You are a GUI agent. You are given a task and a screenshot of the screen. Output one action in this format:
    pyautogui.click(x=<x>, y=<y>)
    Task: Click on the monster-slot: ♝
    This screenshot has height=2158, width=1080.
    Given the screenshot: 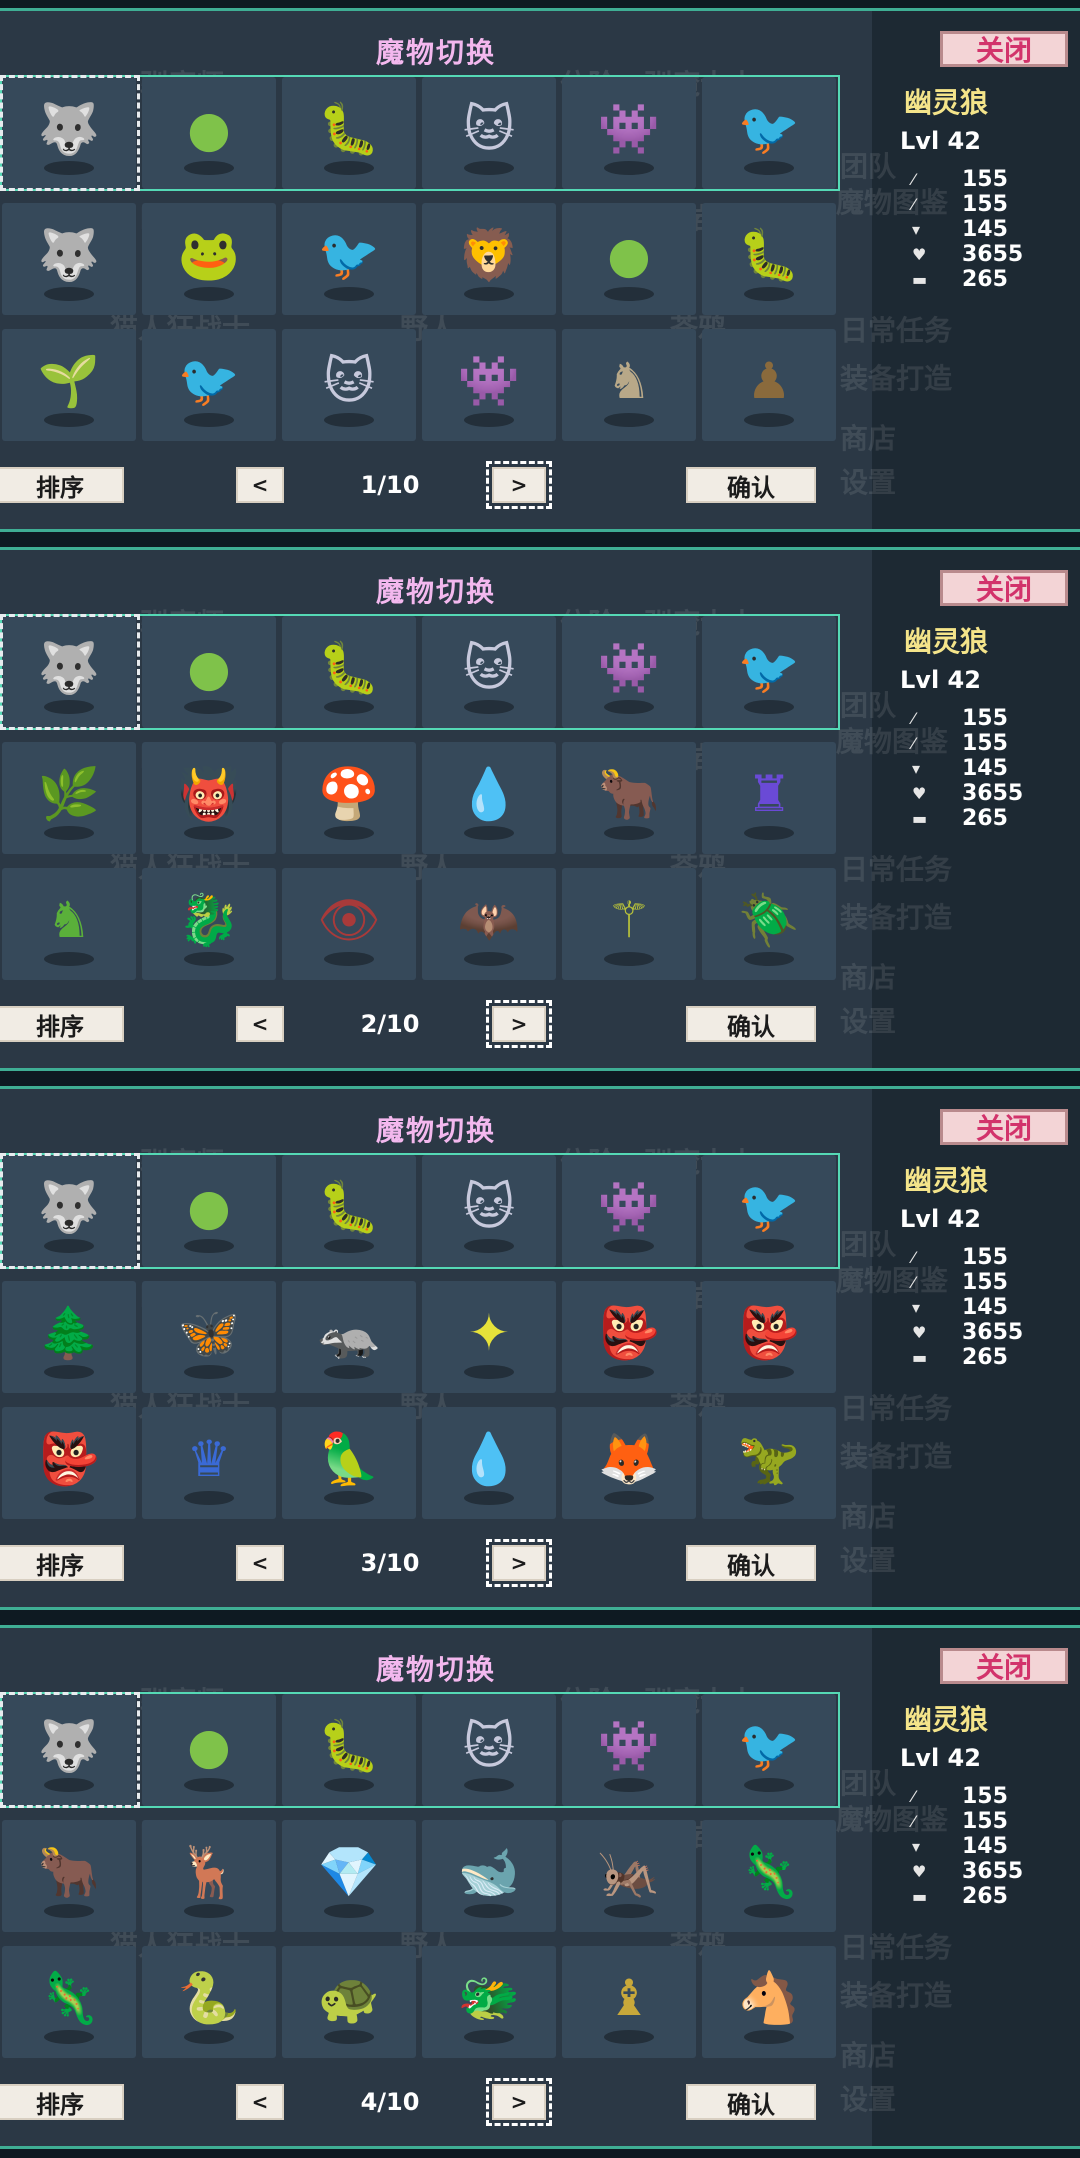 What is the action you would take?
    pyautogui.click(x=629, y=2002)
    